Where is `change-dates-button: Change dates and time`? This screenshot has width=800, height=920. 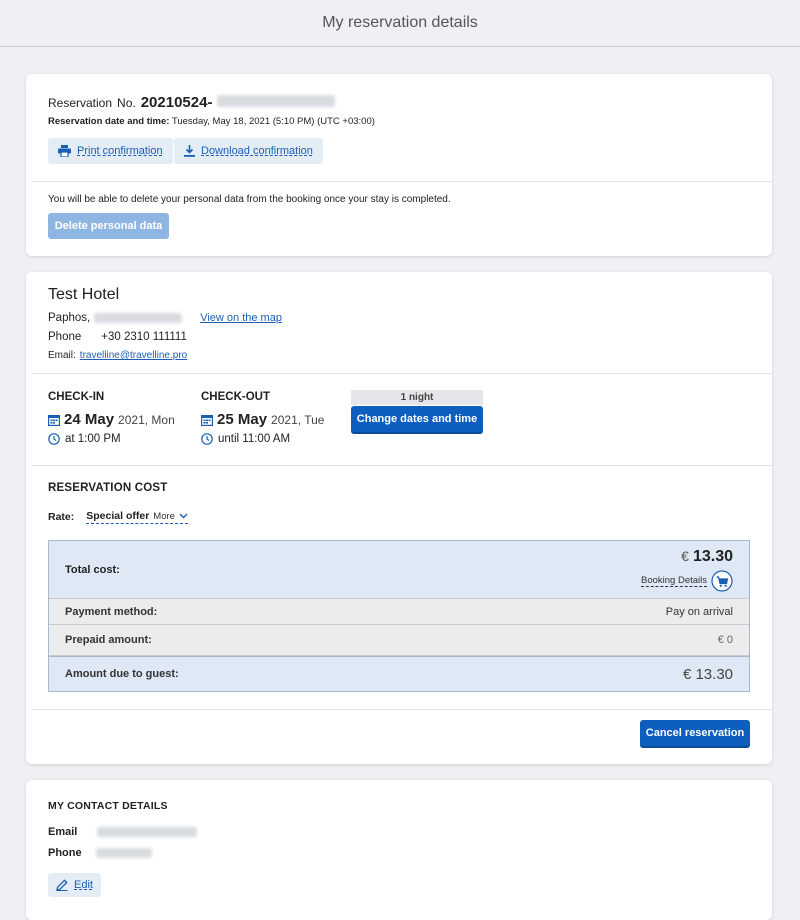 change-dates-button: Change dates and time is located at coordinates (417, 419).